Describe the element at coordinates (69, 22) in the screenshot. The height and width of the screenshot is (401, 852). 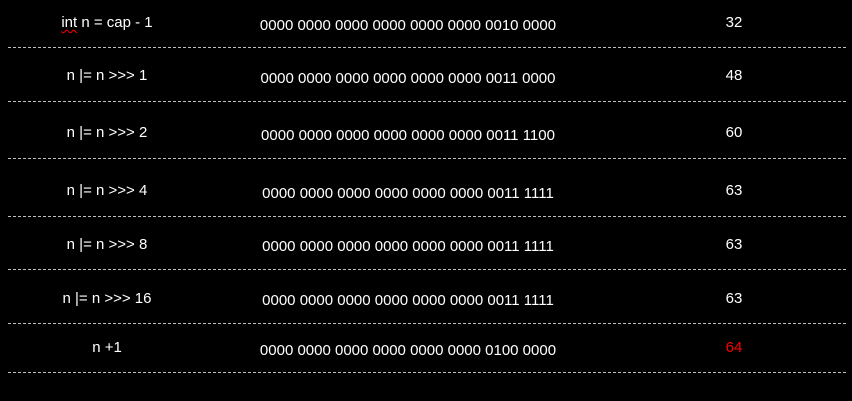
I see `spellcheck-flagged-word: int` at that location.